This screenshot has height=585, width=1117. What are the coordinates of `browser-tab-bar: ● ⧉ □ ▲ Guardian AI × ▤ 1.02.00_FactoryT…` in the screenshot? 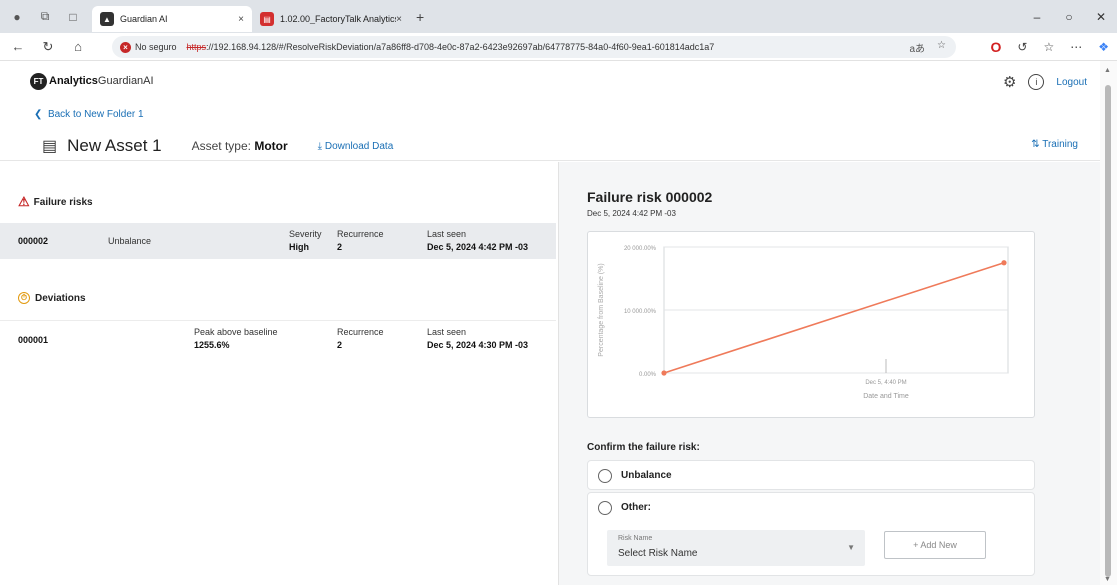 It's located at (558, 16).